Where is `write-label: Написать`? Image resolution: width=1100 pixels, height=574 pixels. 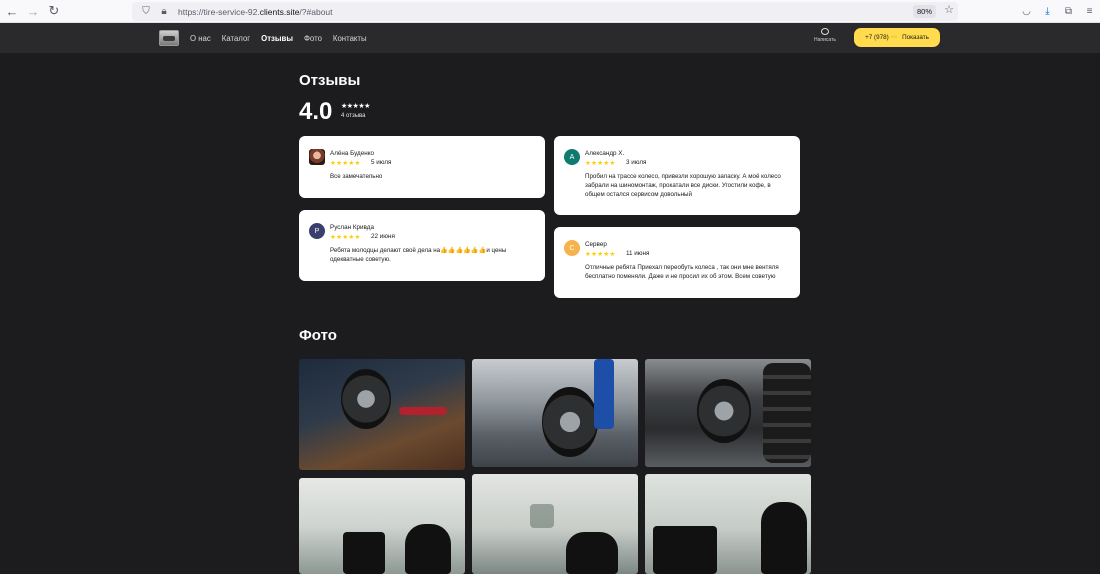
write-label: Написать is located at coordinates (825, 40).